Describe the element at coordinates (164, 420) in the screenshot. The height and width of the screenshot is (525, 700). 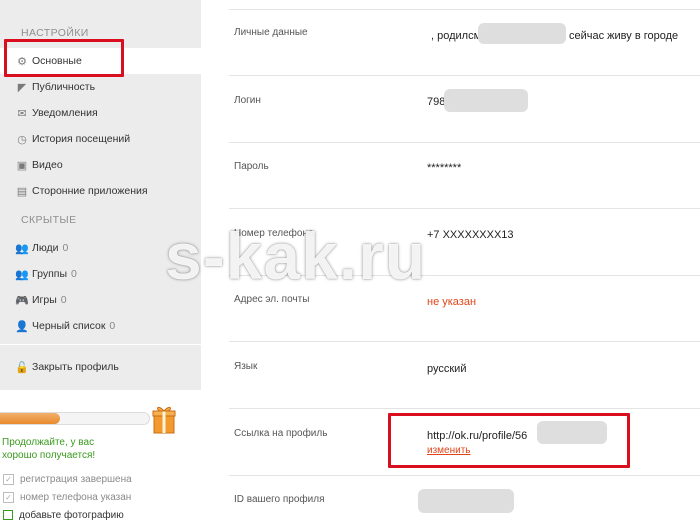
I see `gift-icon` at that location.